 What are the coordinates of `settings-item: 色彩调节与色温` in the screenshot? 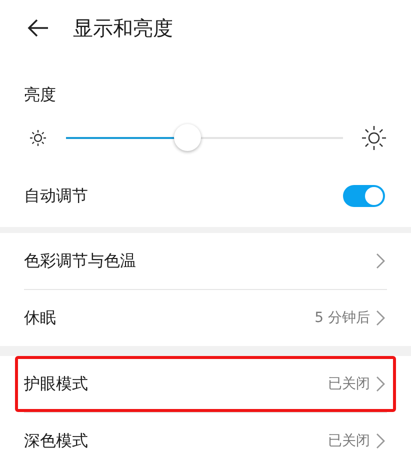 It's located at (205, 261).